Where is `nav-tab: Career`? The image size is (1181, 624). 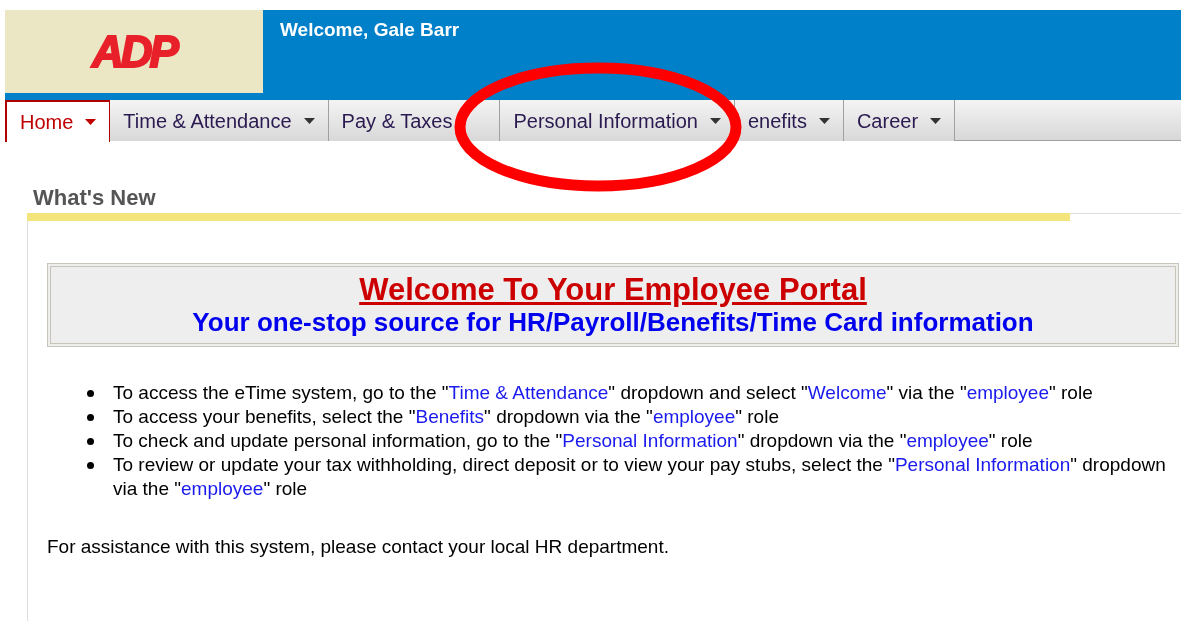 nav-tab: Career is located at coordinates (899, 120).